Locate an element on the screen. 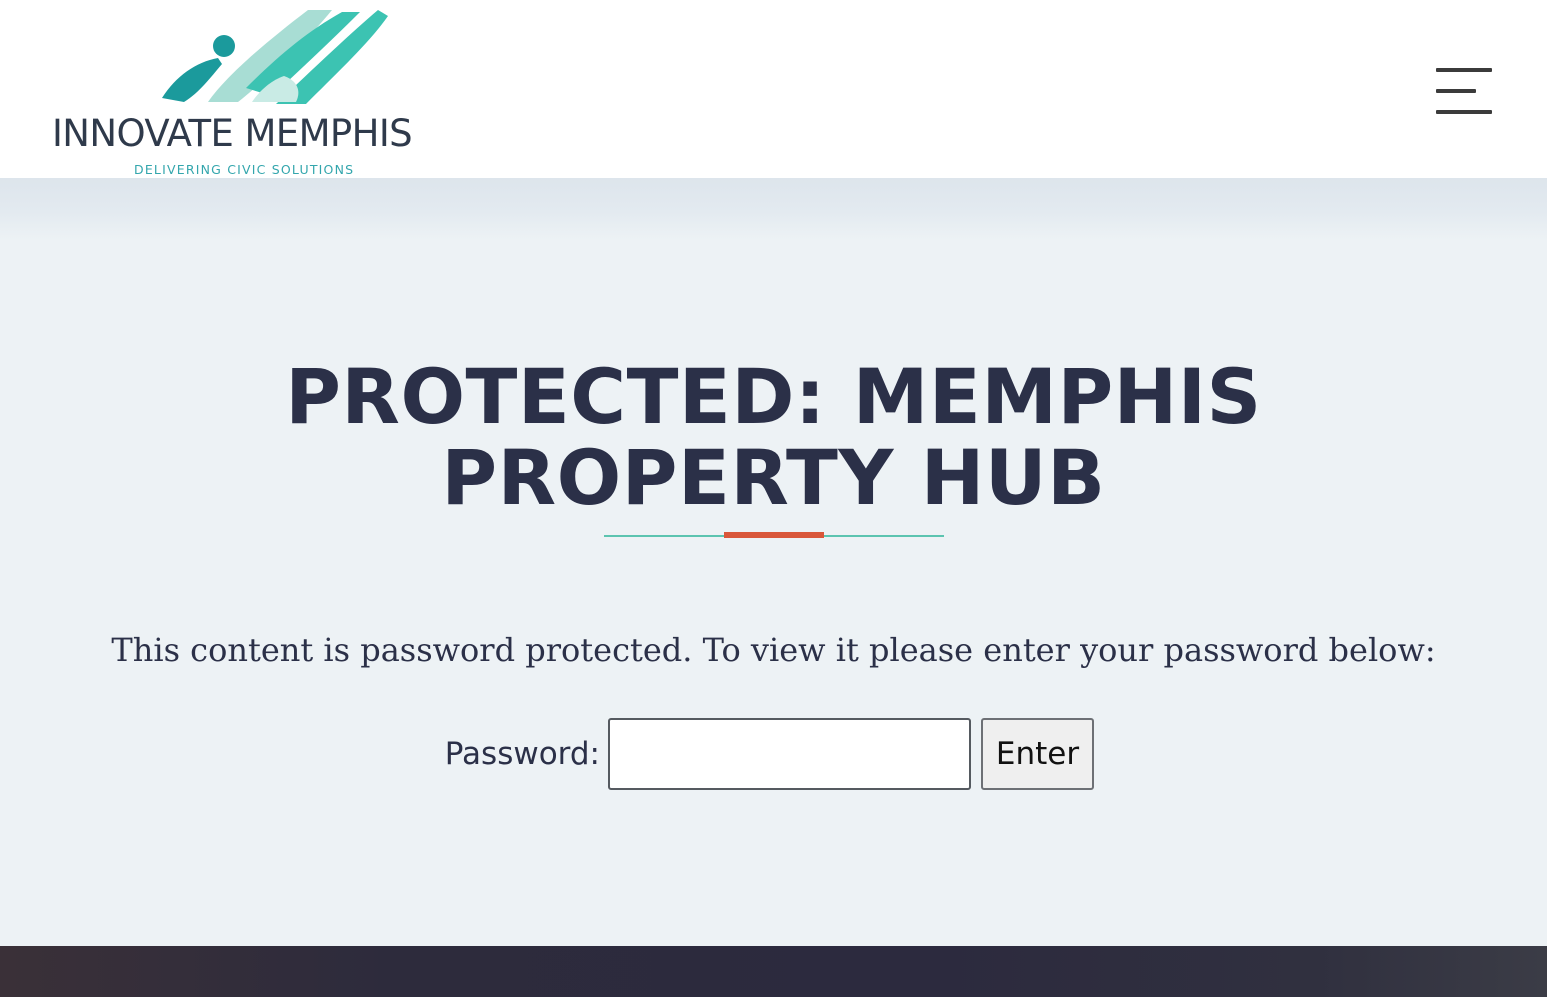  logo-mark-icon is located at coordinates (275, 57).